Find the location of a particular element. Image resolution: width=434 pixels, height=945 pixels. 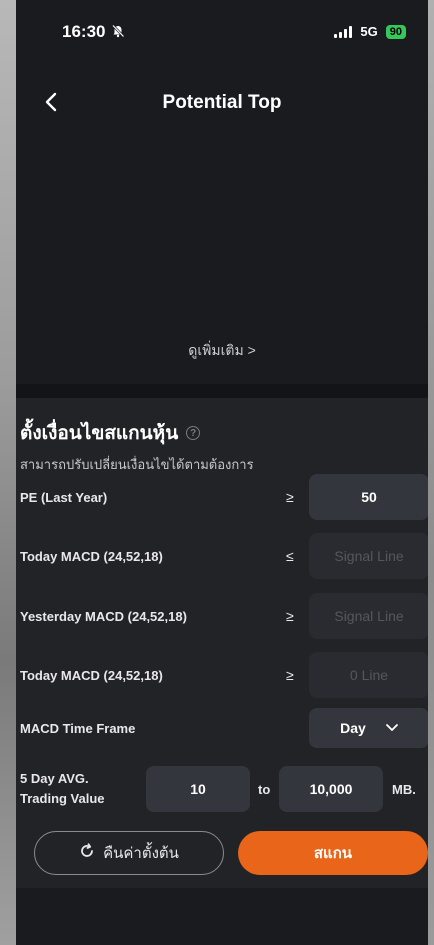

bell-off-icon is located at coordinates (118, 32).